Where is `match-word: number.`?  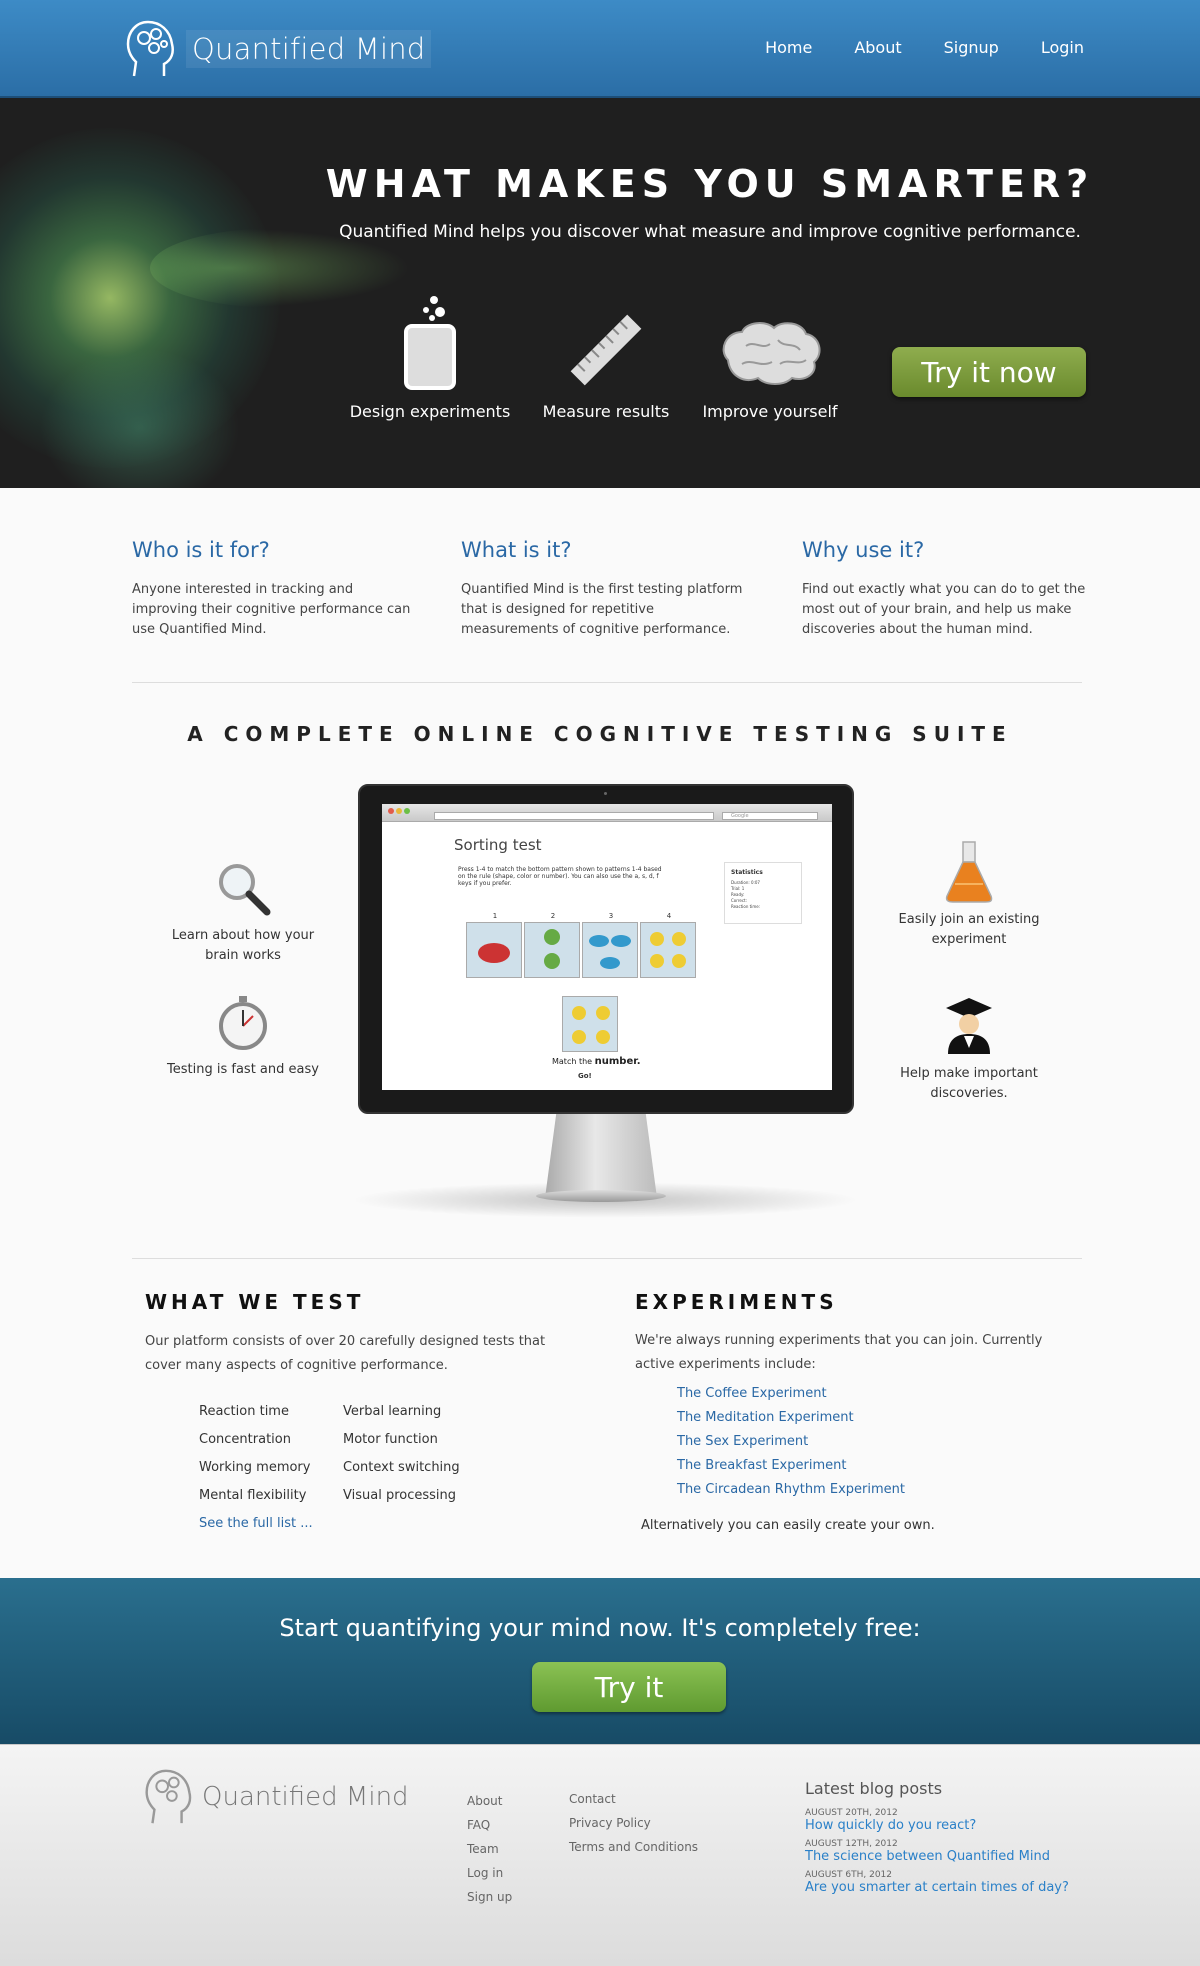 match-word: number. is located at coordinates (617, 1061).